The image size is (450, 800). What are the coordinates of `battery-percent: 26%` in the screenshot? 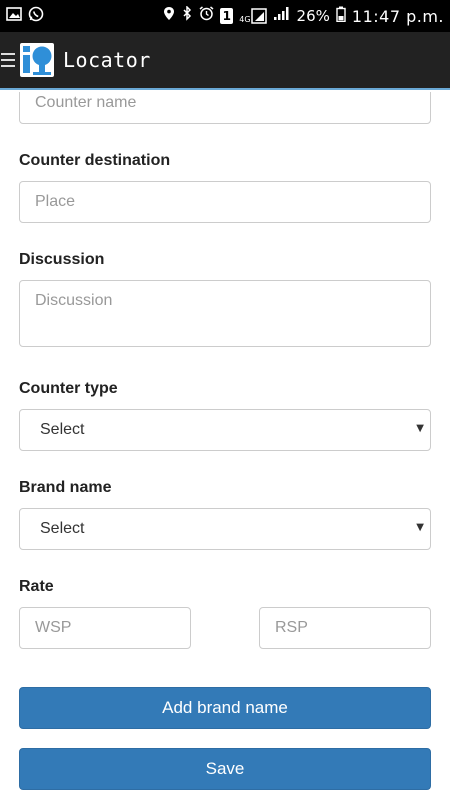 It's located at (313, 16).